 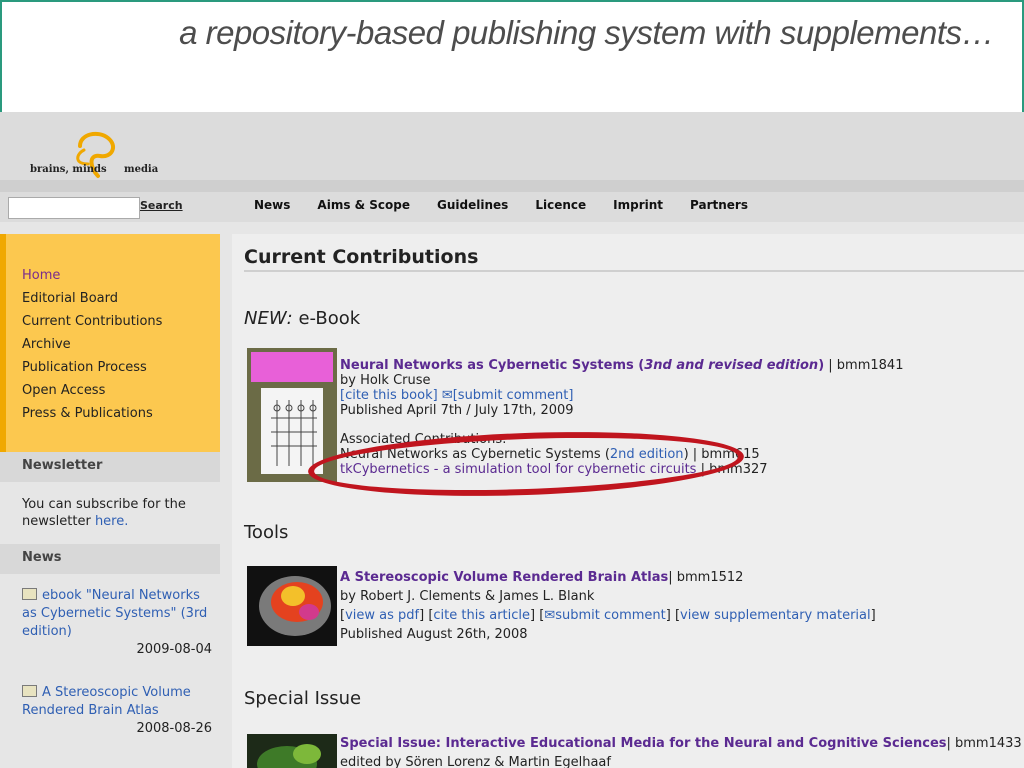 What do you see at coordinates (161, 205) in the screenshot?
I see `search-button: Search` at bounding box center [161, 205].